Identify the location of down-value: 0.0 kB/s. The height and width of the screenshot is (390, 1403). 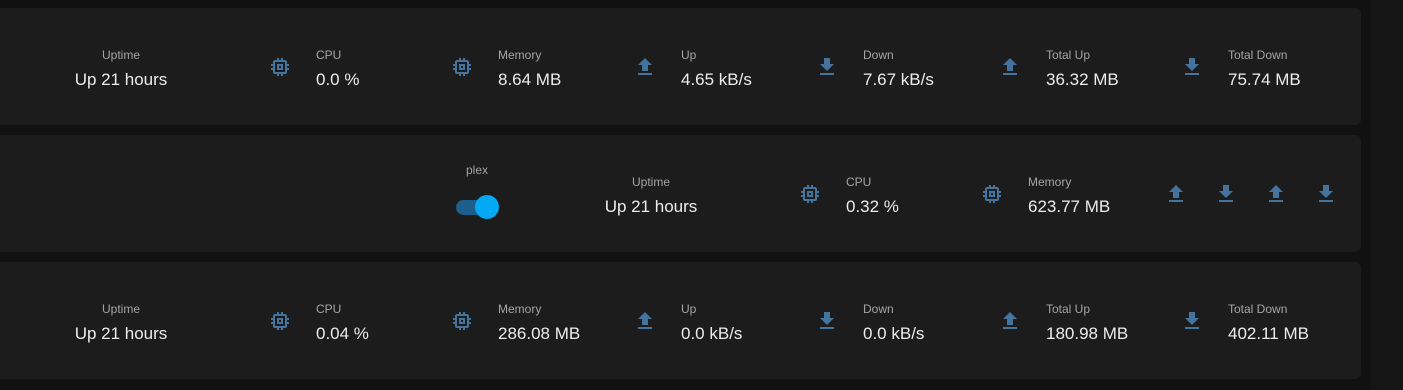
(894, 333).